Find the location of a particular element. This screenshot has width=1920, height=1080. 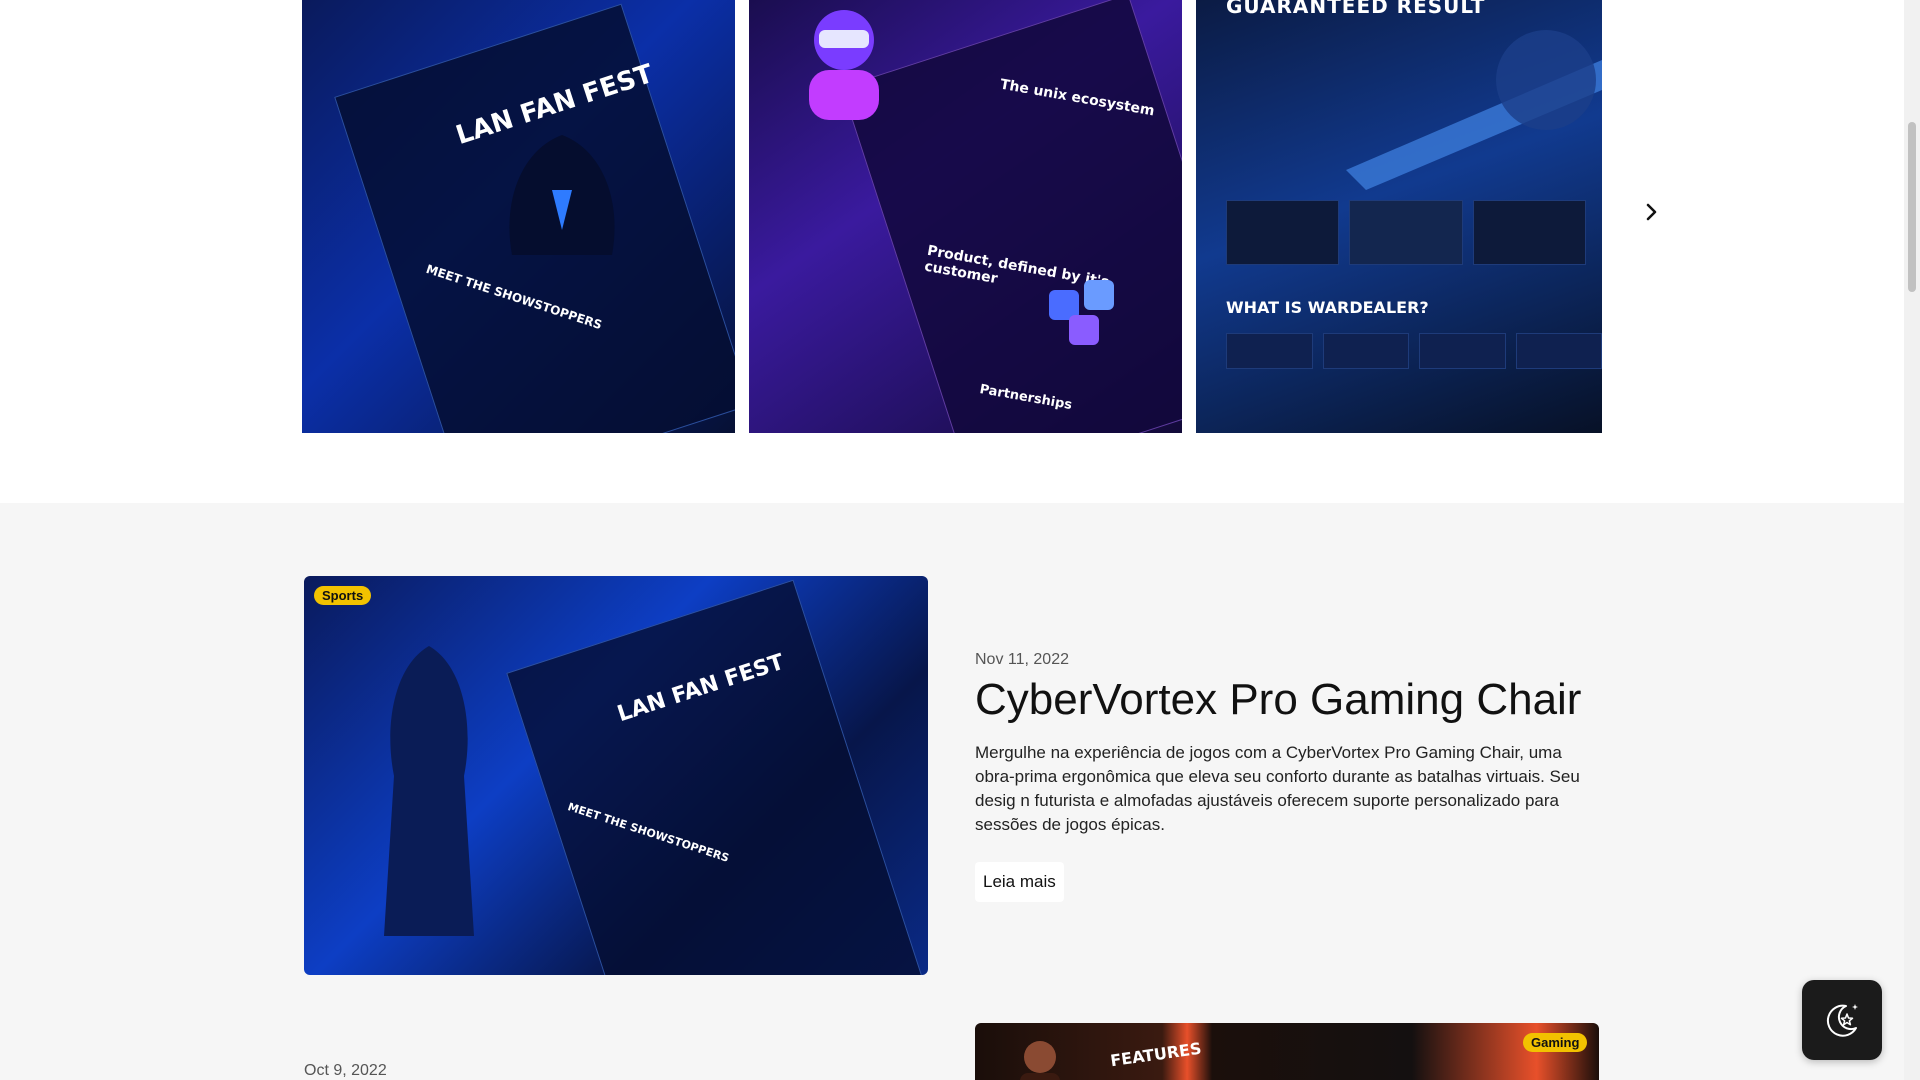

post-date: Nov 11, 2022 is located at coordinates (1022, 659).